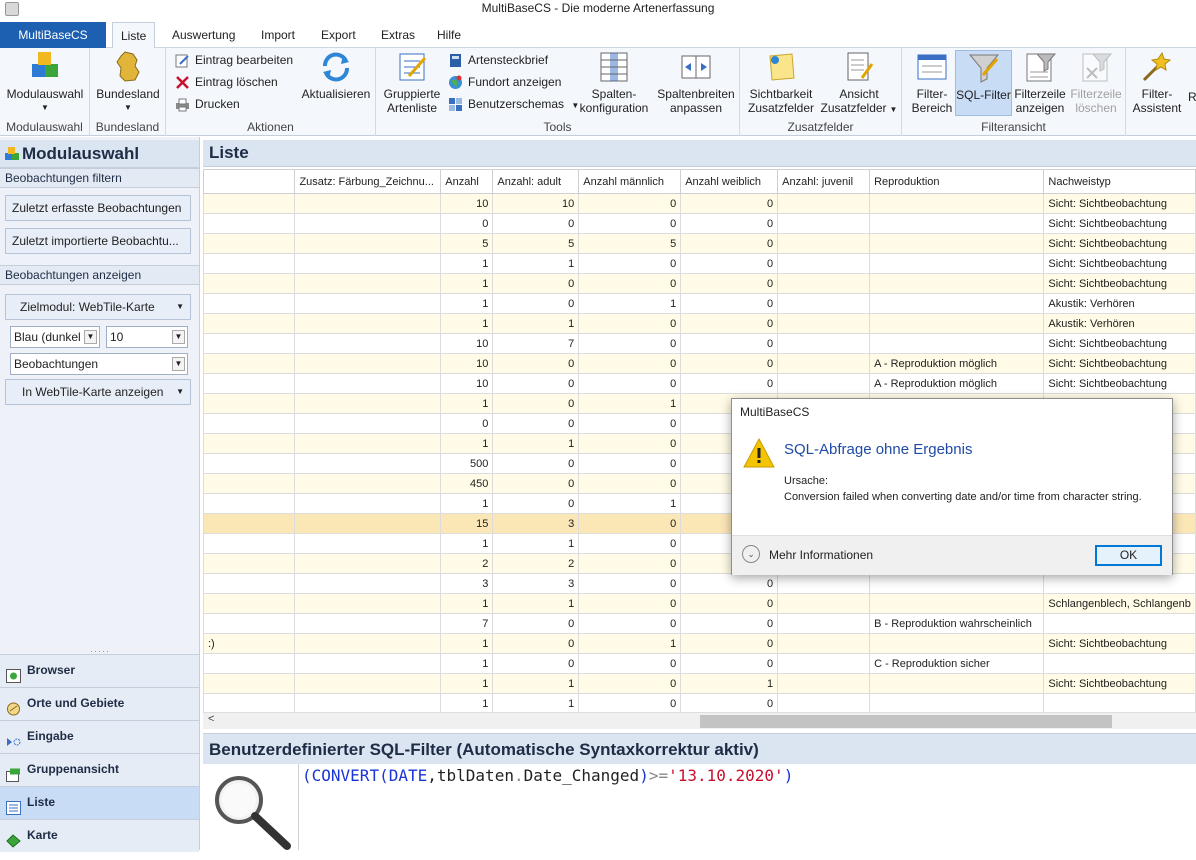 This screenshot has width=1196, height=860. Describe the element at coordinates (211, 719) in the screenshot. I see `scroll-left-arrow: <` at that location.